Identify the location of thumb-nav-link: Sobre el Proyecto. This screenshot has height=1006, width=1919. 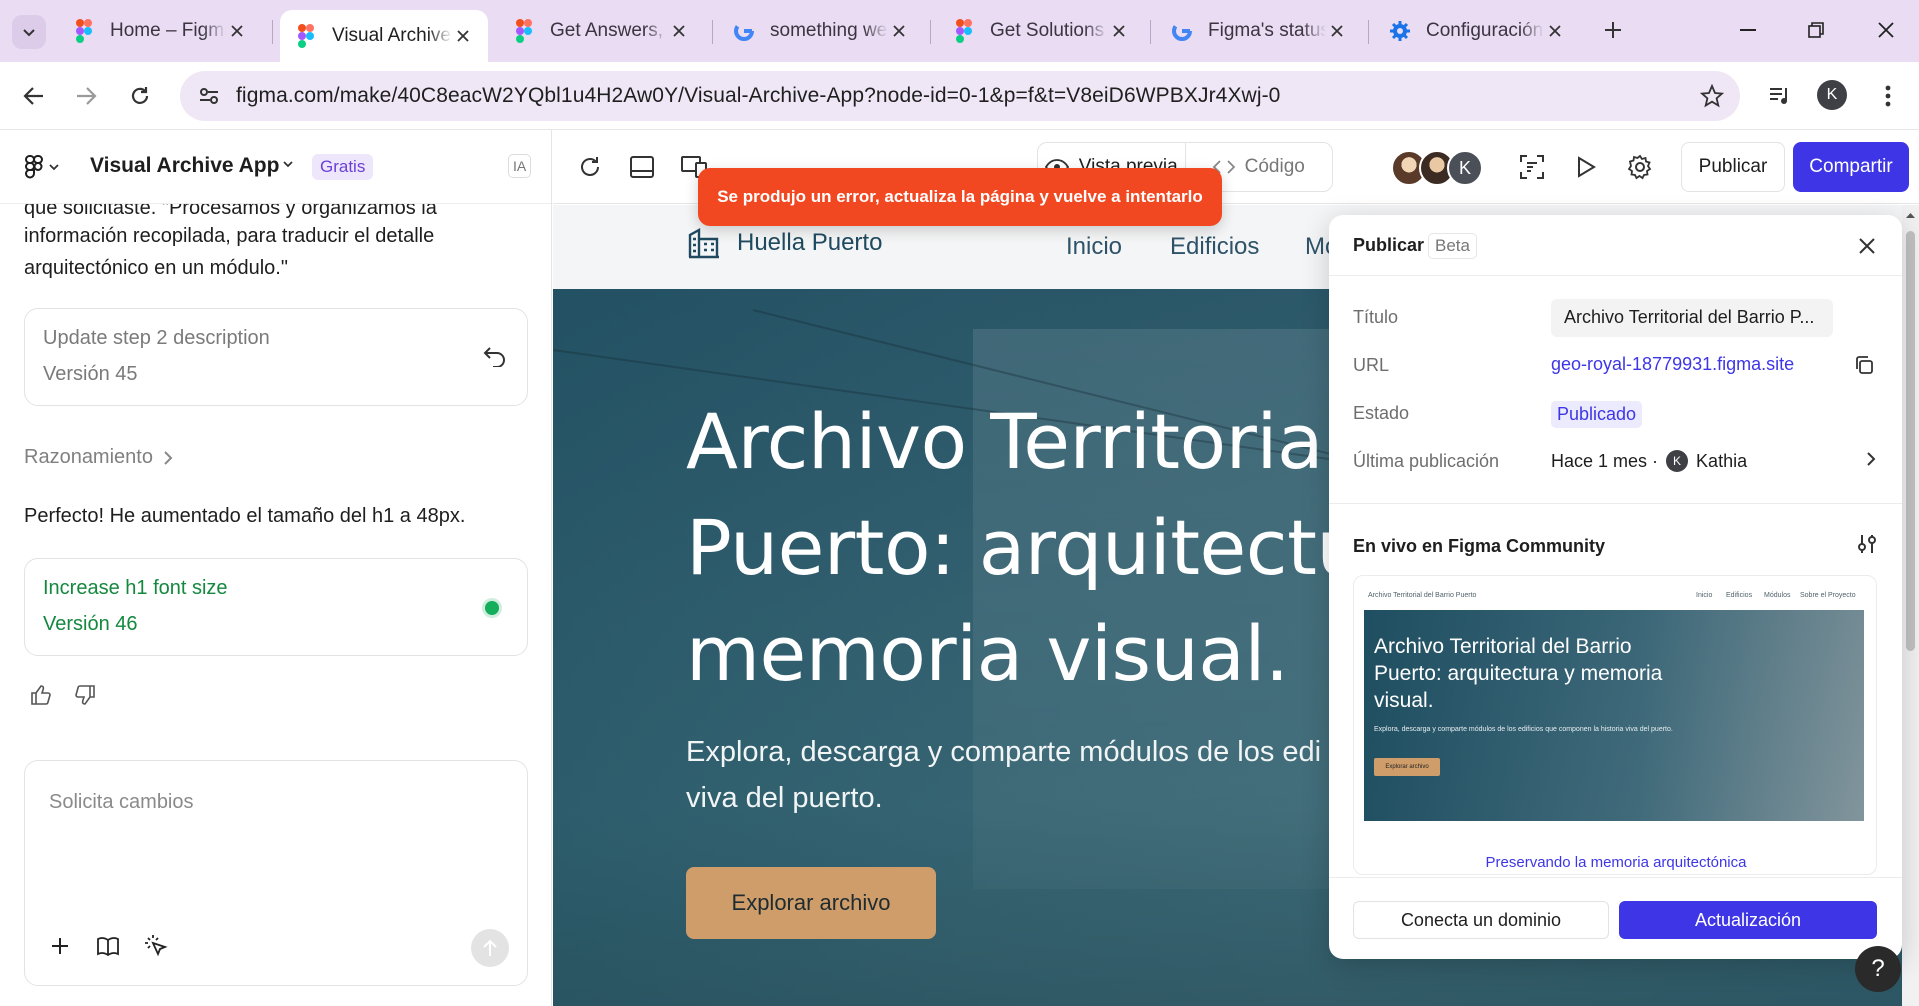
(1828, 595).